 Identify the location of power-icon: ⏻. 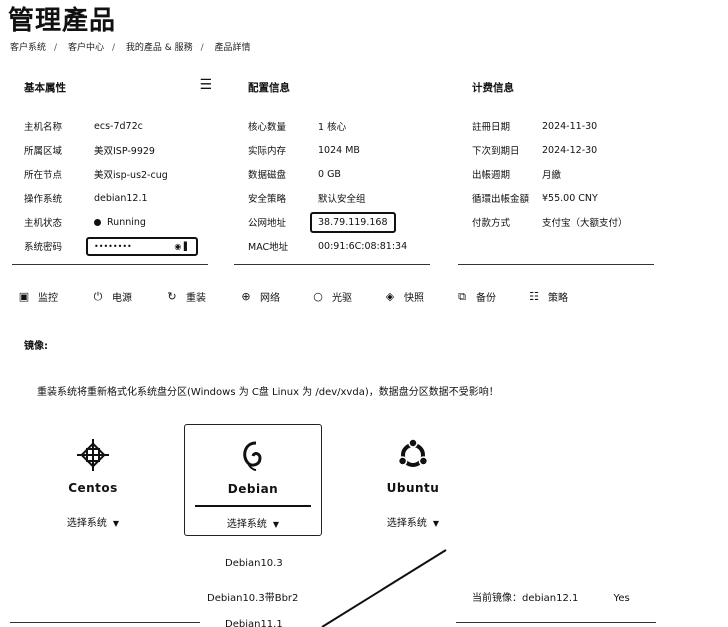
(98, 296).